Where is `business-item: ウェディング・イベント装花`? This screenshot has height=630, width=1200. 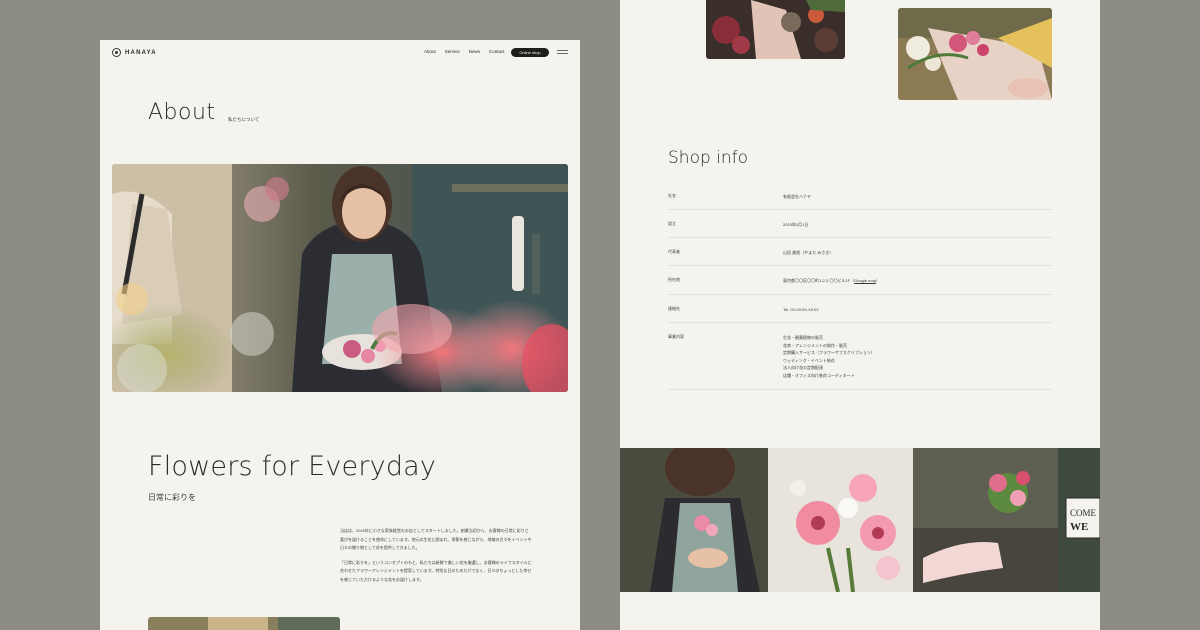
business-item: ウェディング・イベント装花 is located at coordinates (809, 360).